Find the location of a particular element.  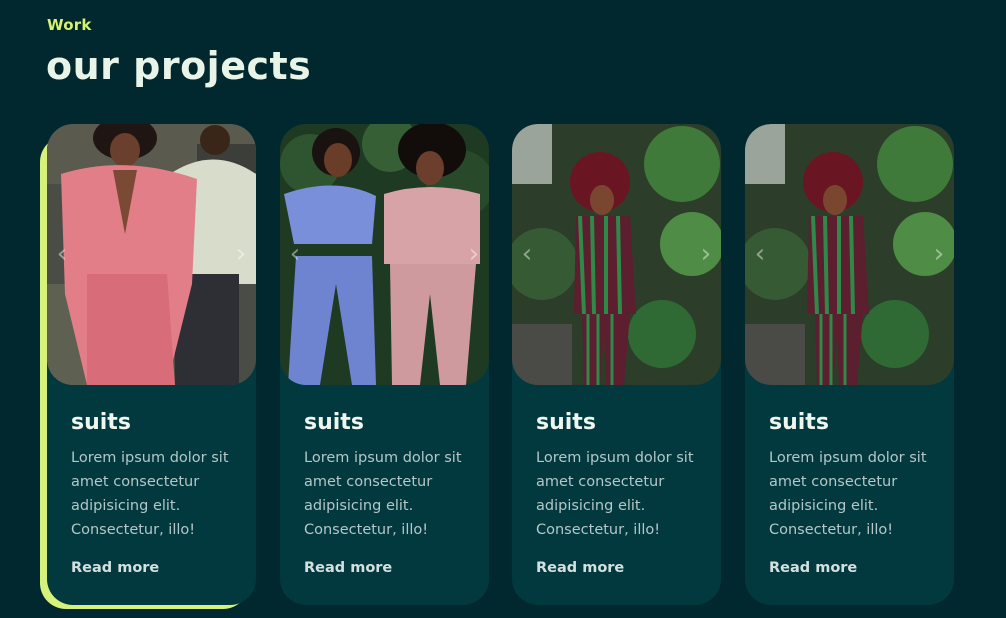

section-title: our projects is located at coordinates (179, 66).